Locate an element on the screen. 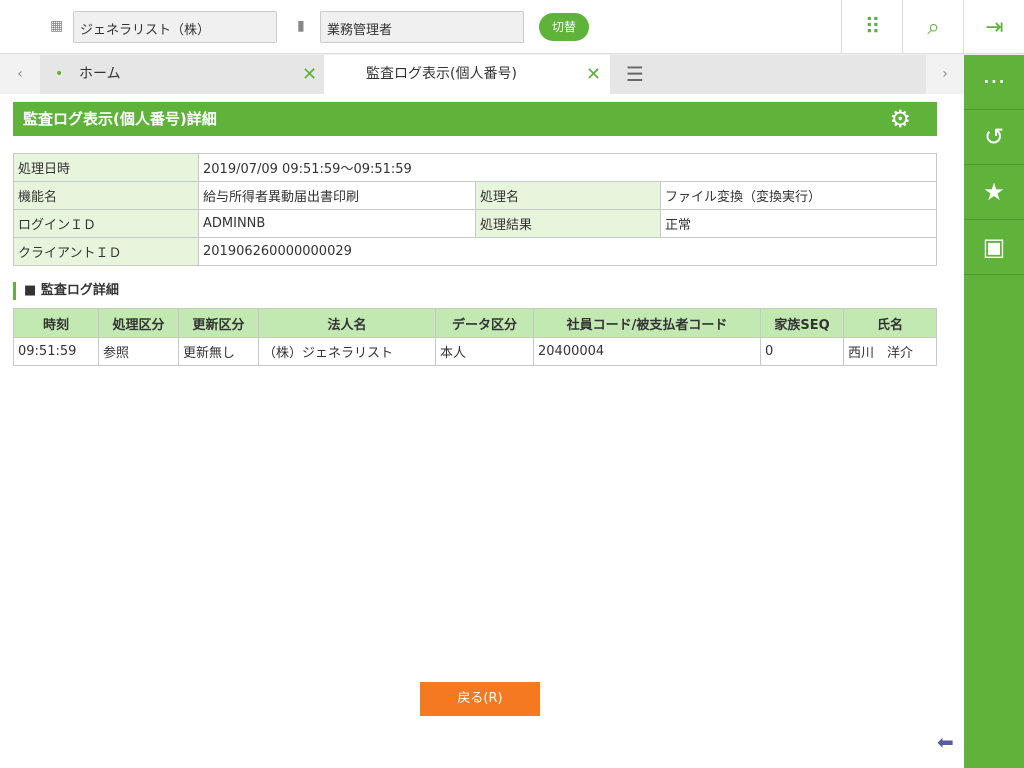  pin-icon: • is located at coordinates (59, 74).